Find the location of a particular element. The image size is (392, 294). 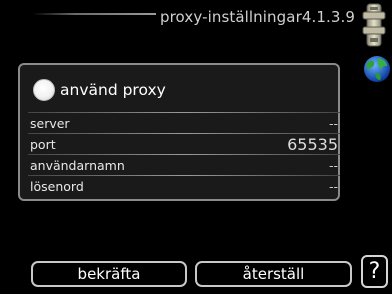

use-proxy-label: använd proxy is located at coordinates (113, 90).